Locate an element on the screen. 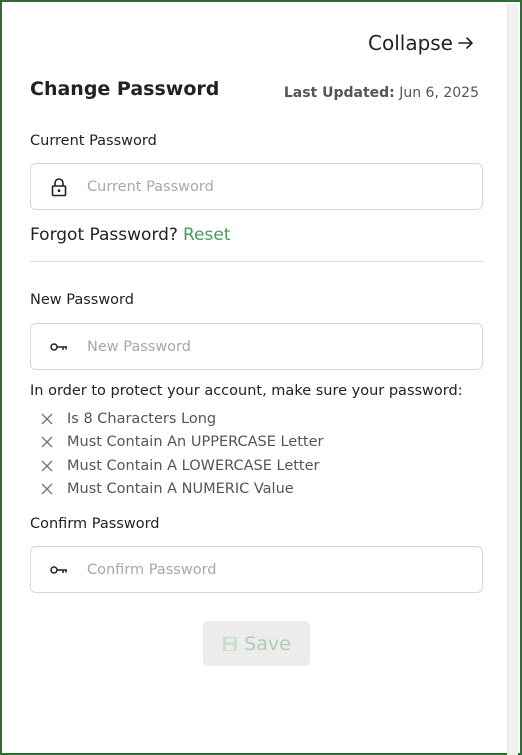 The width and height of the screenshot is (522, 755). current-password-field is located at coordinates (256, 186).